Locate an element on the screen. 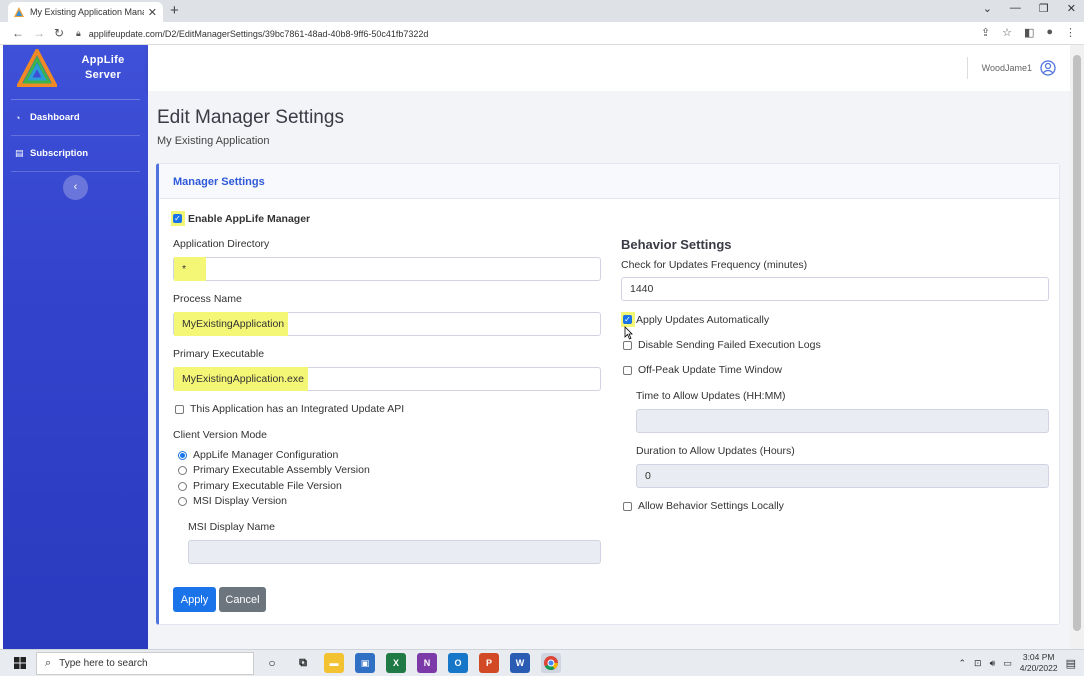 The image size is (1084, 676). duration-allow-input: 0 is located at coordinates (842, 476).